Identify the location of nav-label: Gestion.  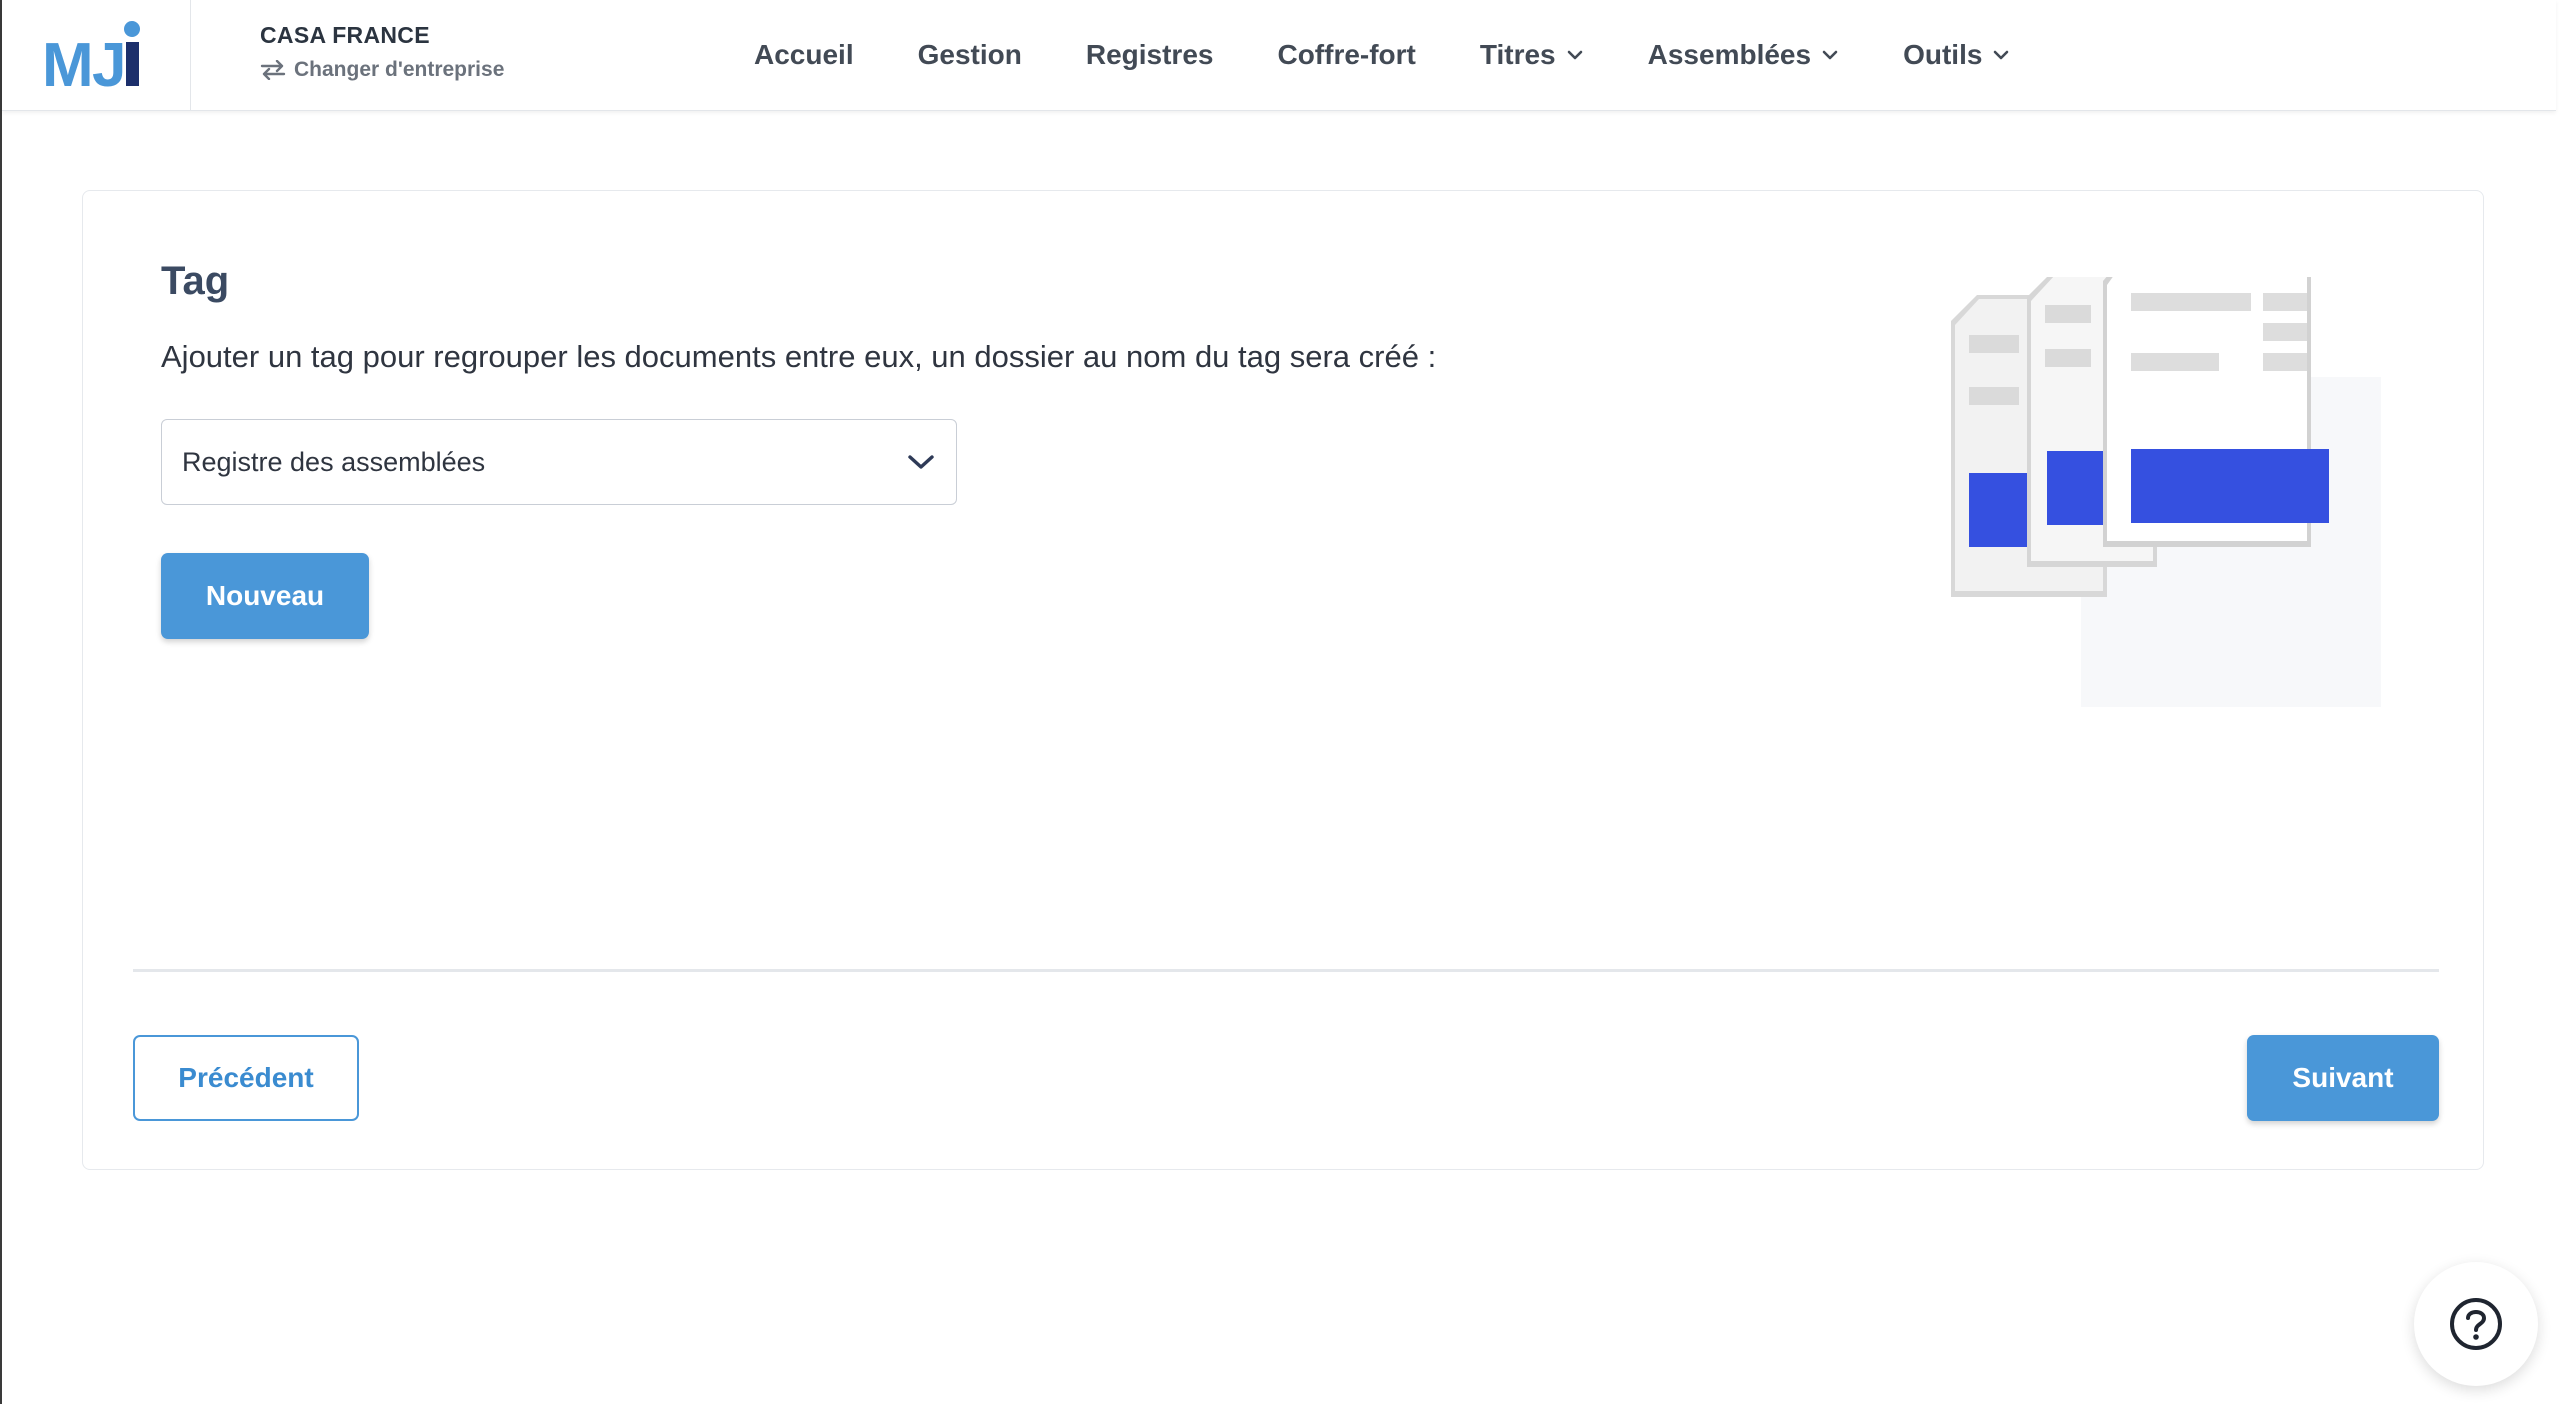
(969, 54).